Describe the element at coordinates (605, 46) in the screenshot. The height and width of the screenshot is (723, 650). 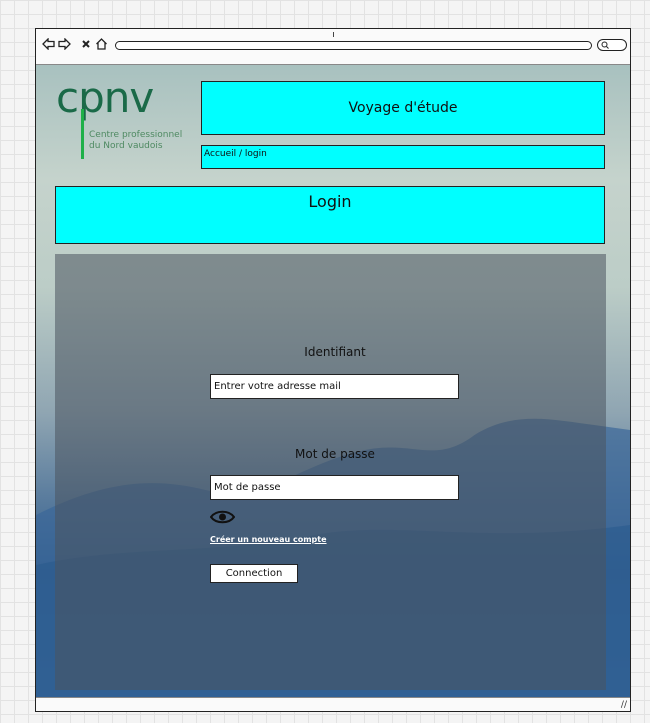
I see `search-icon` at that location.